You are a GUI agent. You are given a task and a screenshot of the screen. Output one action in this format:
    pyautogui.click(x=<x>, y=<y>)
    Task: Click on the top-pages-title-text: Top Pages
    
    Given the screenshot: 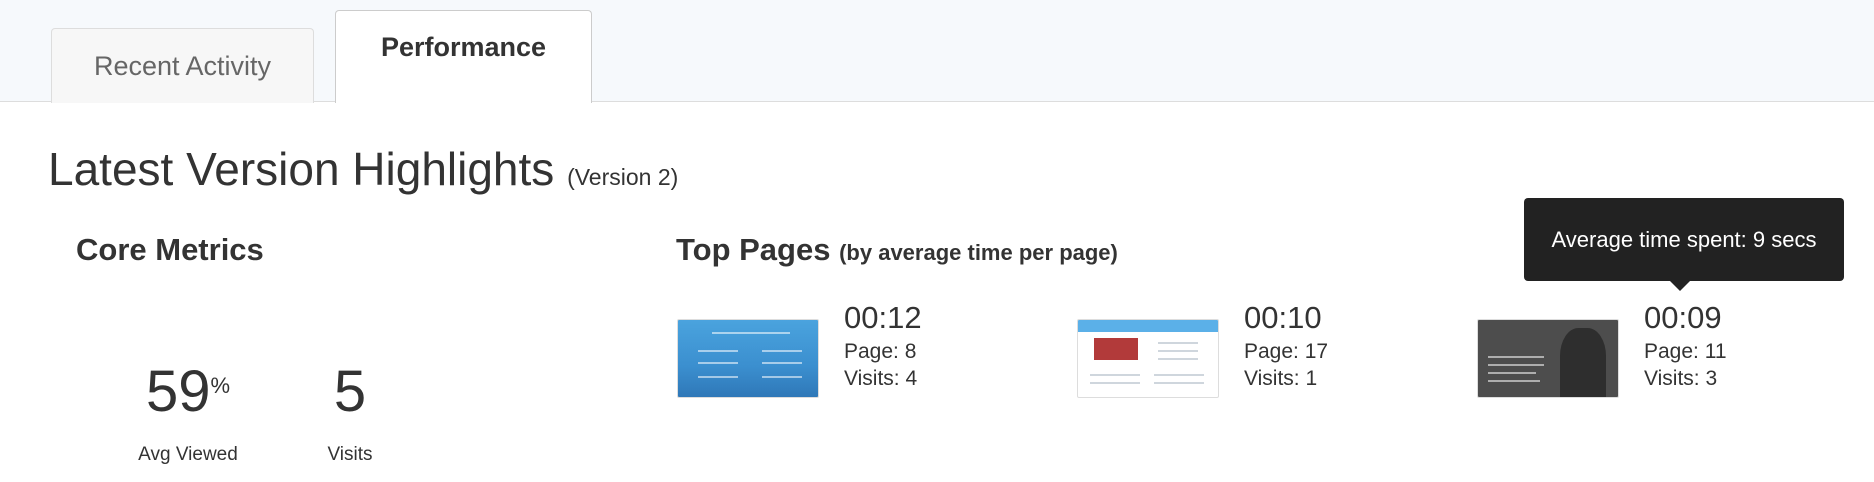 What is the action you would take?
    pyautogui.click(x=753, y=249)
    